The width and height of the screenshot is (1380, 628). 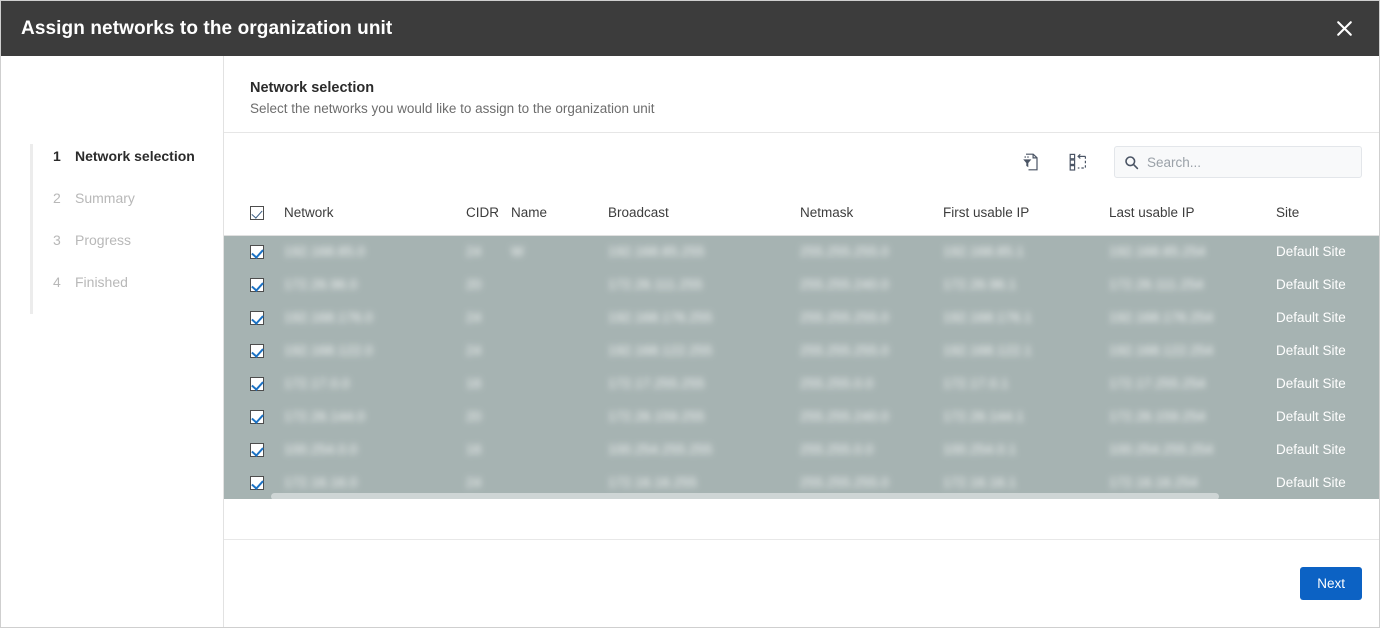 What do you see at coordinates (1192, 416) in the screenshot?
I see `cell-last-usable-ip: 172.26.159.254` at bounding box center [1192, 416].